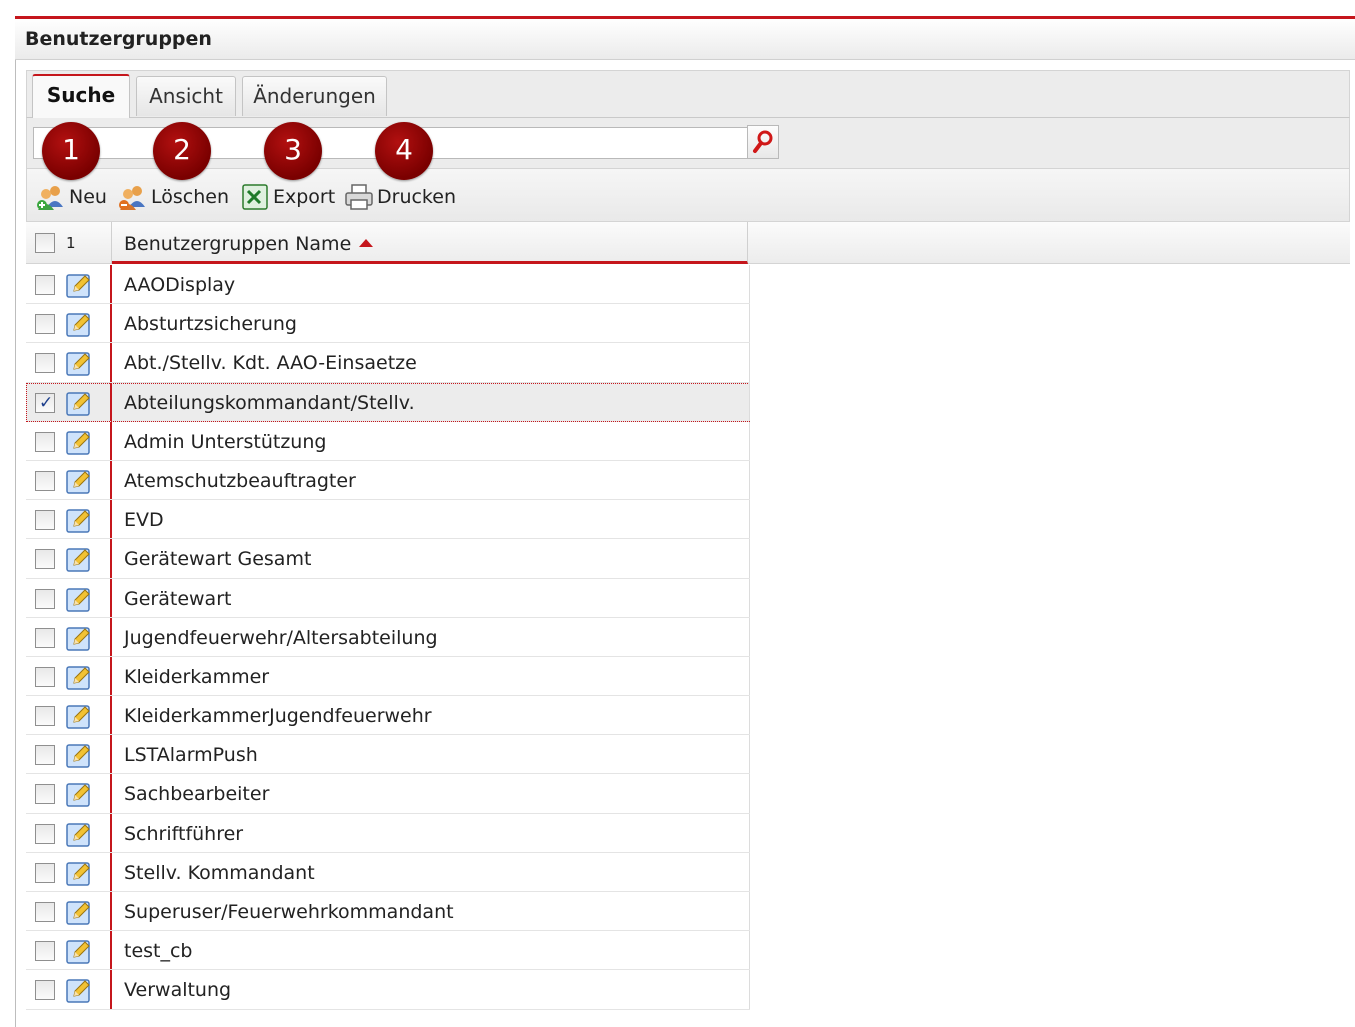 The height and width of the screenshot is (1027, 1355). Describe the element at coordinates (388, 794) in the screenshot. I see `table-row: Sachbearbeiter` at that location.